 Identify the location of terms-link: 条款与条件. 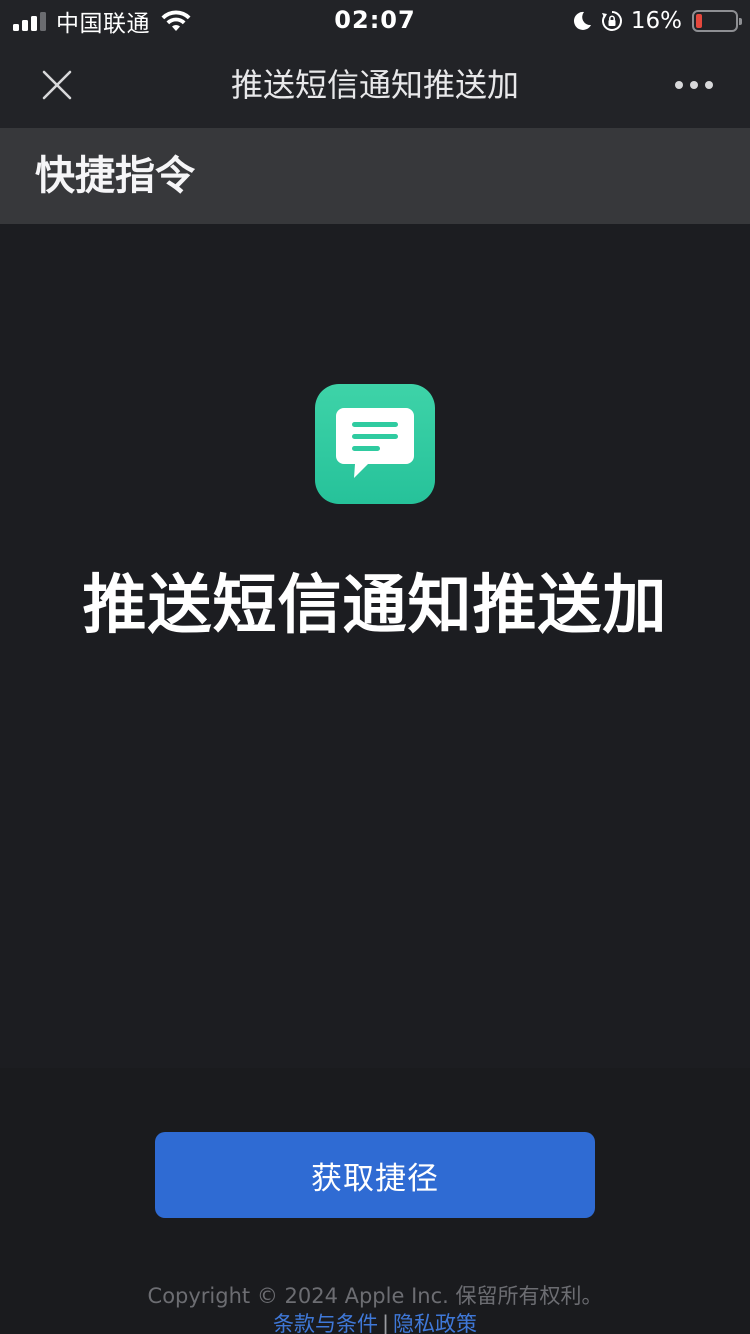
(325, 1323).